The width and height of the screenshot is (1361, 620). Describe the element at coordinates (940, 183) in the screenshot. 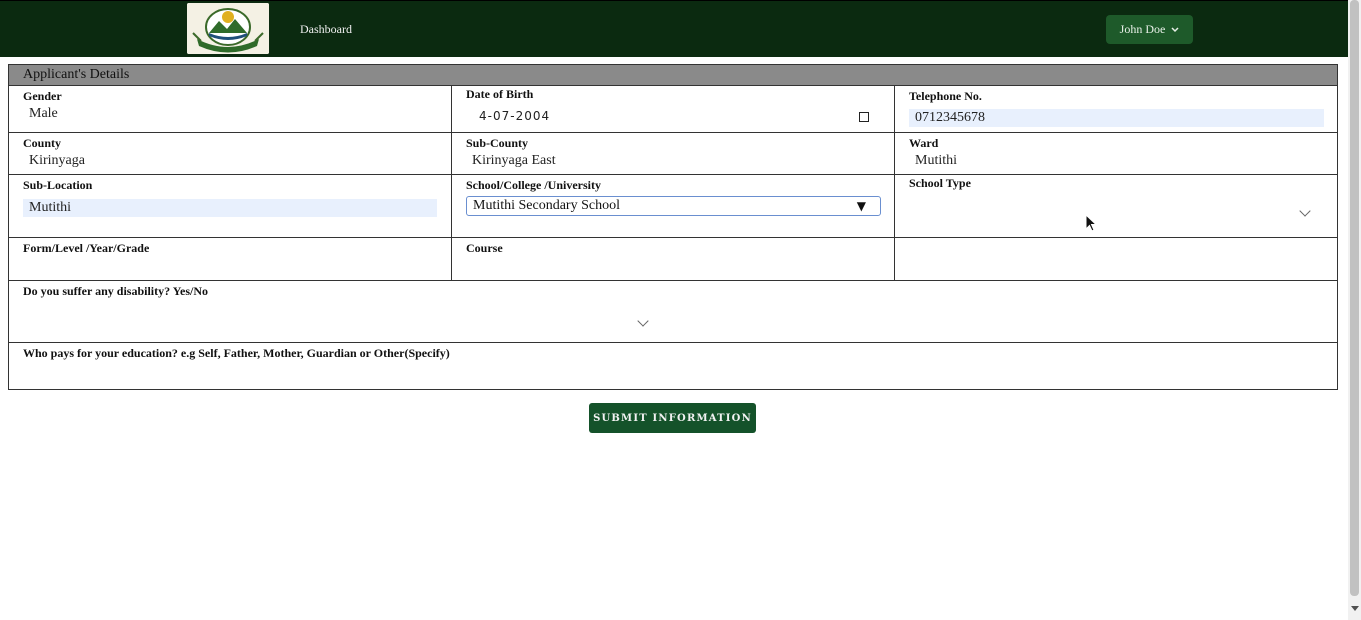

I see `school-type-label: School Type` at that location.